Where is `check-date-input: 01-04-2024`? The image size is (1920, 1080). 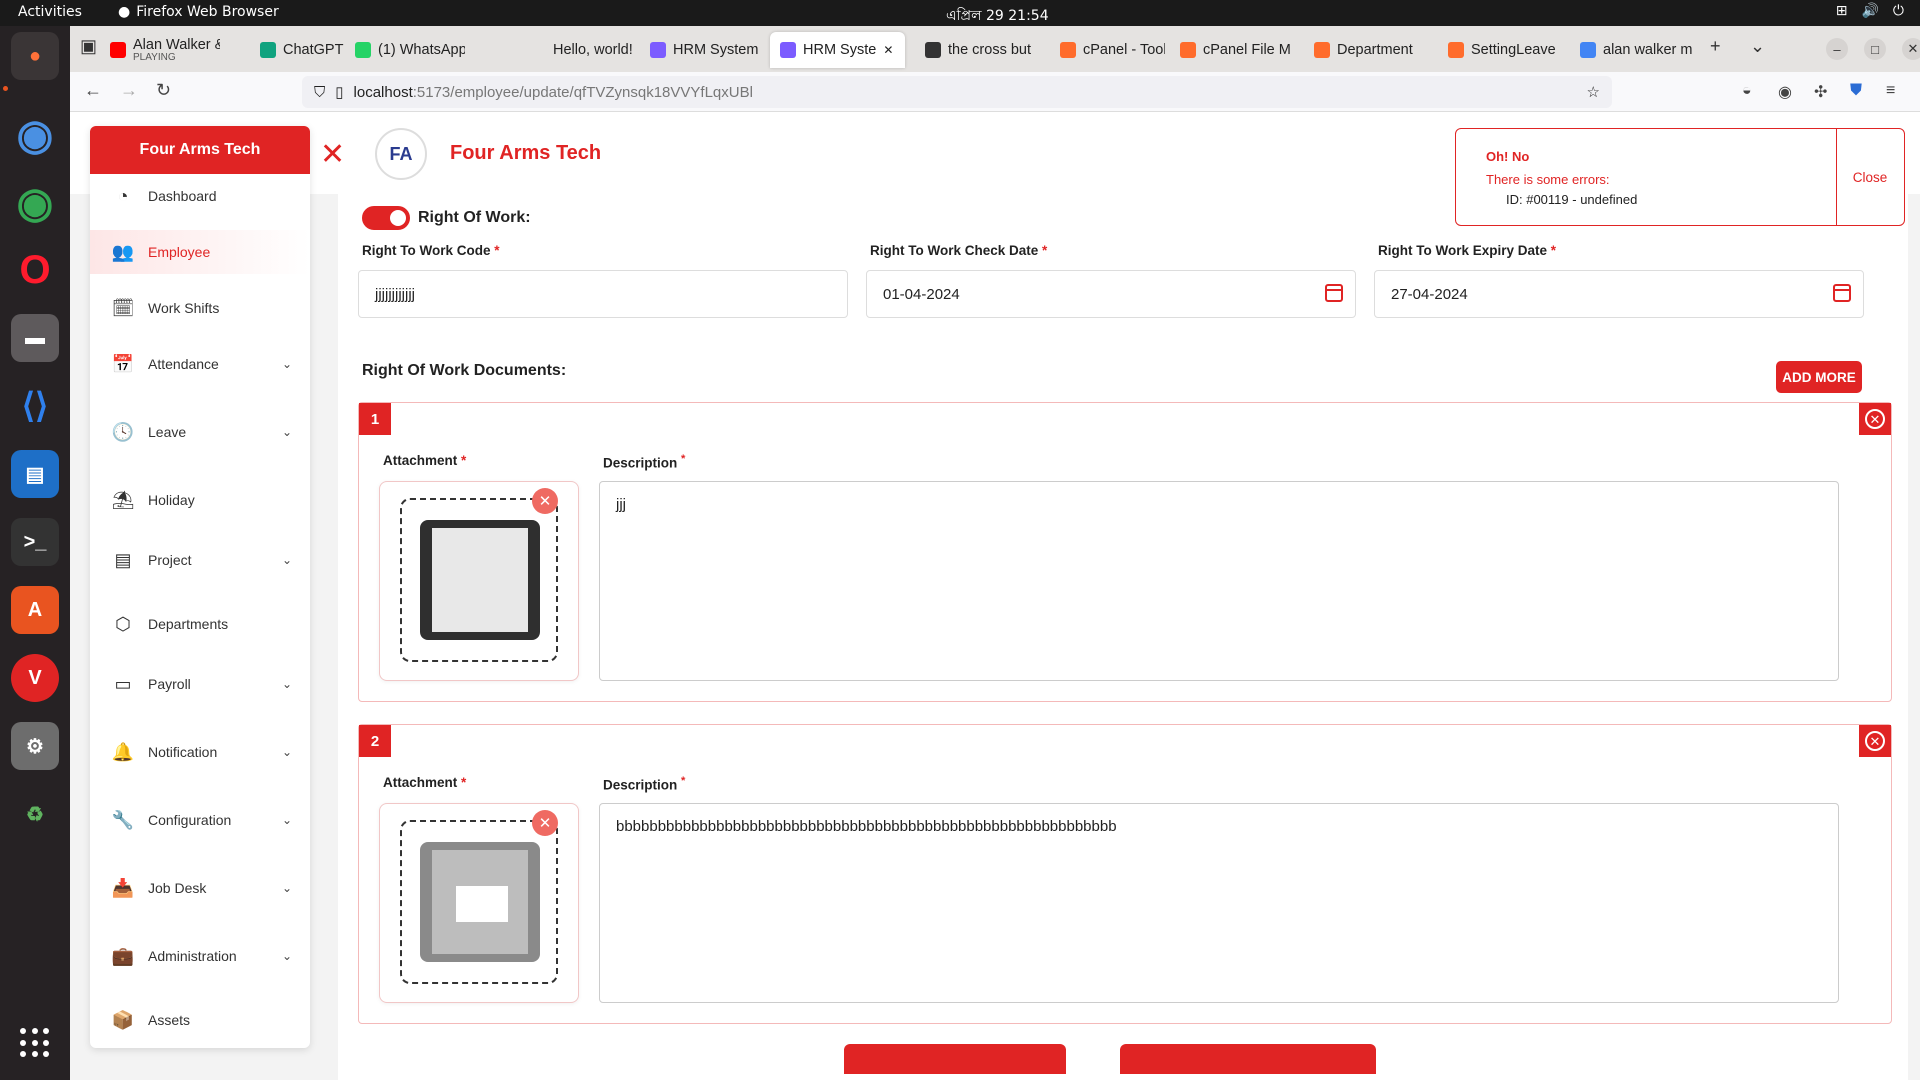
check-date-input: 01-04-2024 is located at coordinates (1111, 294).